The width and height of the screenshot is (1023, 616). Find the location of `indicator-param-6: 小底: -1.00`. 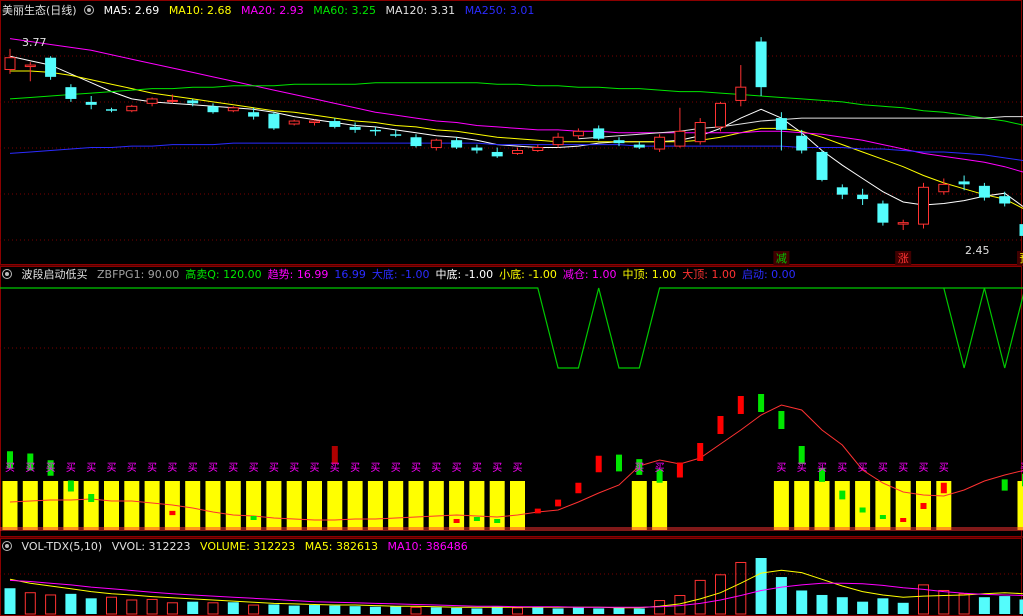

indicator-param-6: 小底: -1.00 is located at coordinates (528, 274).